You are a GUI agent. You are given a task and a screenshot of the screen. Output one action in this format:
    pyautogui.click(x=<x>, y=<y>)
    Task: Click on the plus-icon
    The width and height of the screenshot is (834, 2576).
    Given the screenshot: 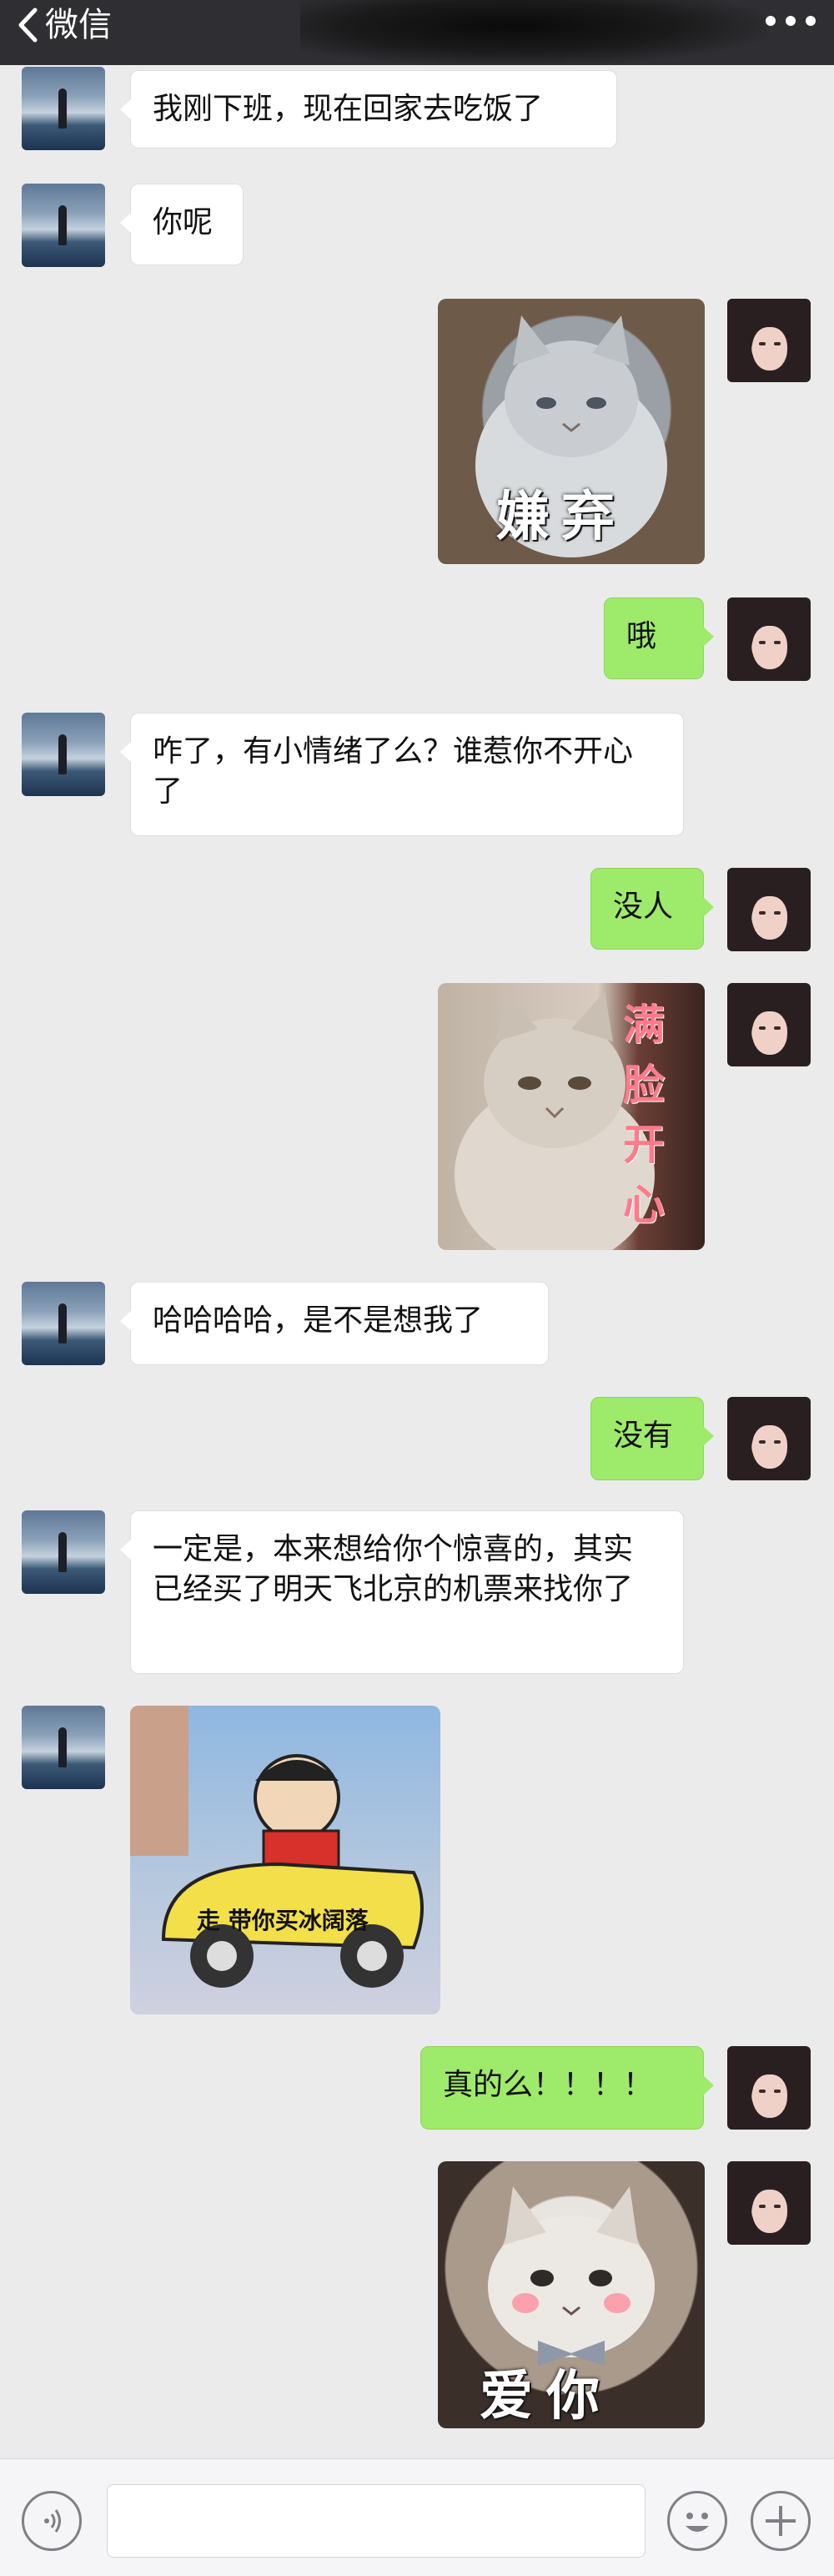 What is the action you would take?
    pyautogui.click(x=781, y=2521)
    